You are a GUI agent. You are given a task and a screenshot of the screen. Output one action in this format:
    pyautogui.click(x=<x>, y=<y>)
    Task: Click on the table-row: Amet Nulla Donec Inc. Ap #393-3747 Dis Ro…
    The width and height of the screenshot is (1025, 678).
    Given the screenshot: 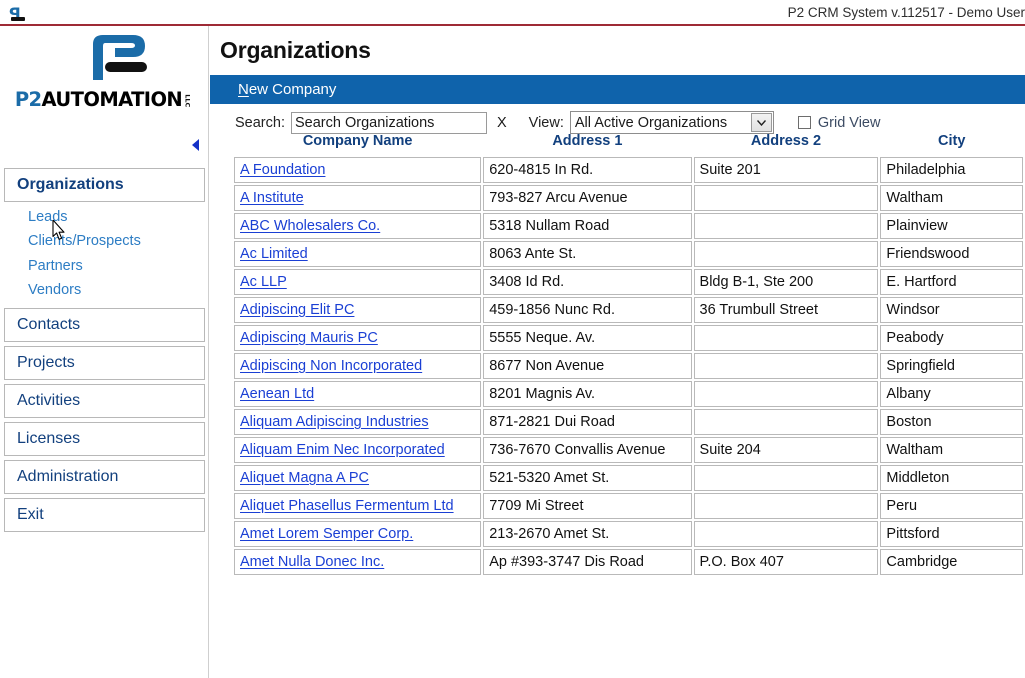 What is the action you would take?
    pyautogui.click(x=628, y=562)
    